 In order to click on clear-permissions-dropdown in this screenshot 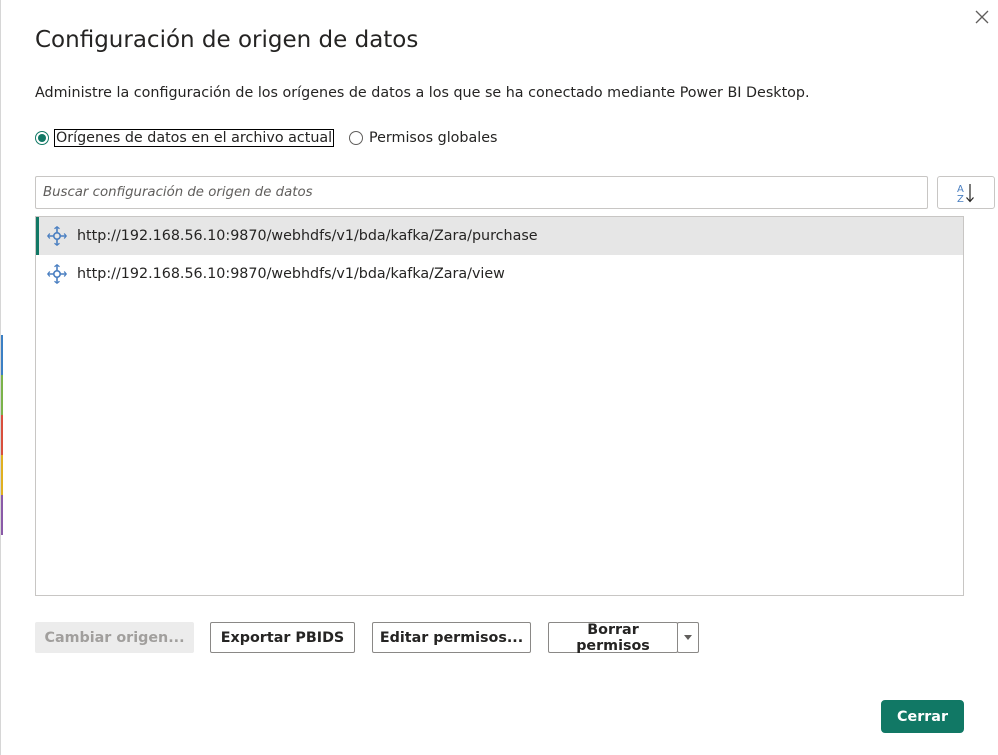, I will do `click(688, 637)`.